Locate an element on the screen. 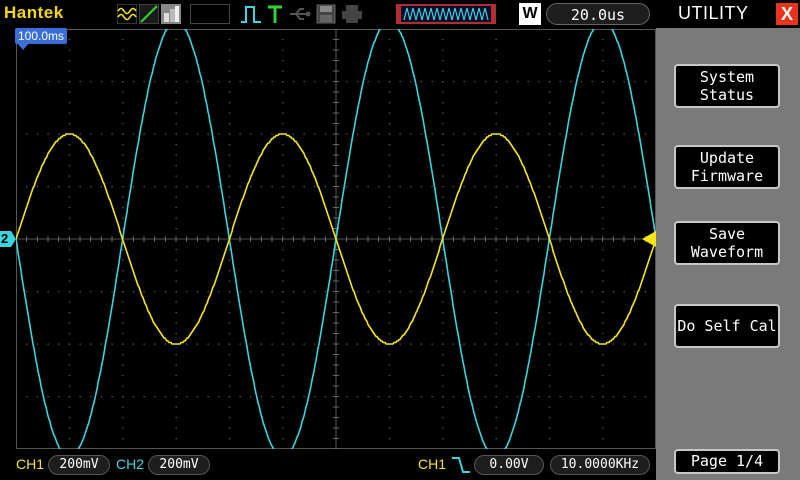 The height and width of the screenshot is (480, 800). do-self-cal-label: Do Self Cal is located at coordinates (727, 326).